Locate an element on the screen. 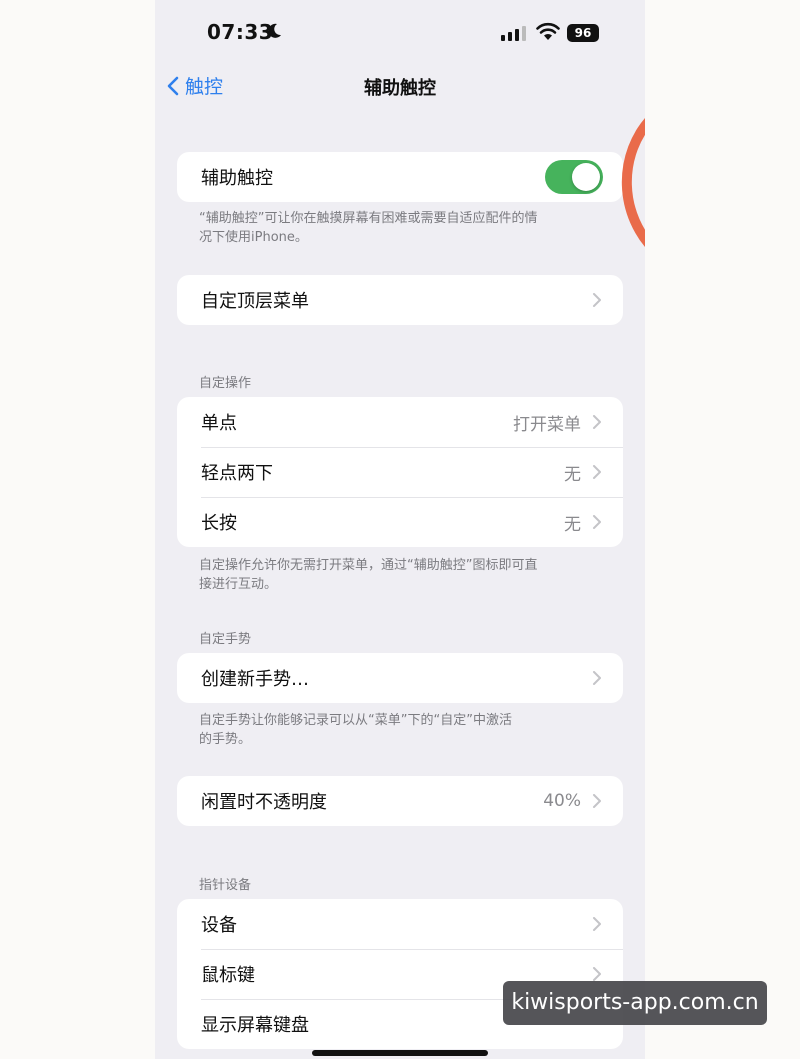 The width and height of the screenshot is (800, 1059). section-header-custom-gestures: 自定手势 is located at coordinates (225, 639).